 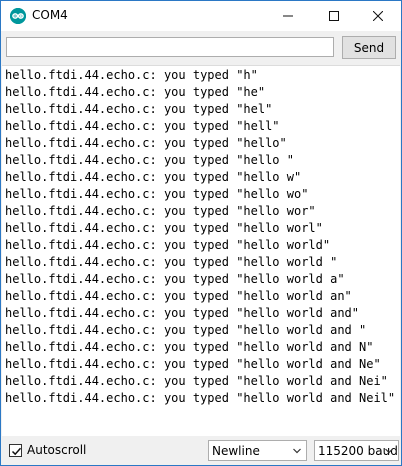 What do you see at coordinates (149, 160) in the screenshot?
I see `output-line: hello.ftdi.44.echo.c: you typed "hello "` at bounding box center [149, 160].